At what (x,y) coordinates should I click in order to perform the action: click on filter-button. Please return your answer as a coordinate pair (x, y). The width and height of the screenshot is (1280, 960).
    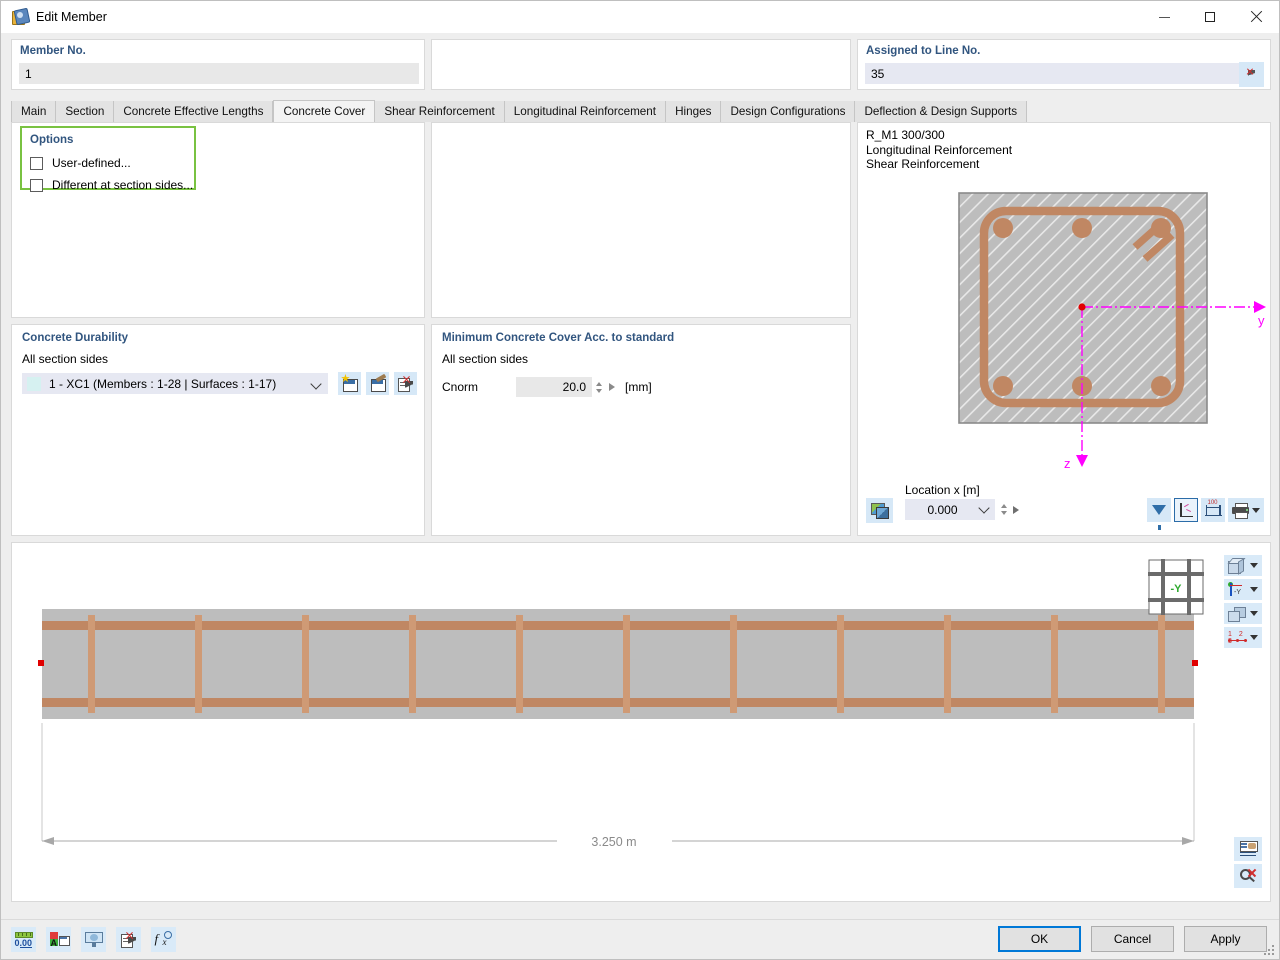
    Looking at the image, I should click on (1159, 514).